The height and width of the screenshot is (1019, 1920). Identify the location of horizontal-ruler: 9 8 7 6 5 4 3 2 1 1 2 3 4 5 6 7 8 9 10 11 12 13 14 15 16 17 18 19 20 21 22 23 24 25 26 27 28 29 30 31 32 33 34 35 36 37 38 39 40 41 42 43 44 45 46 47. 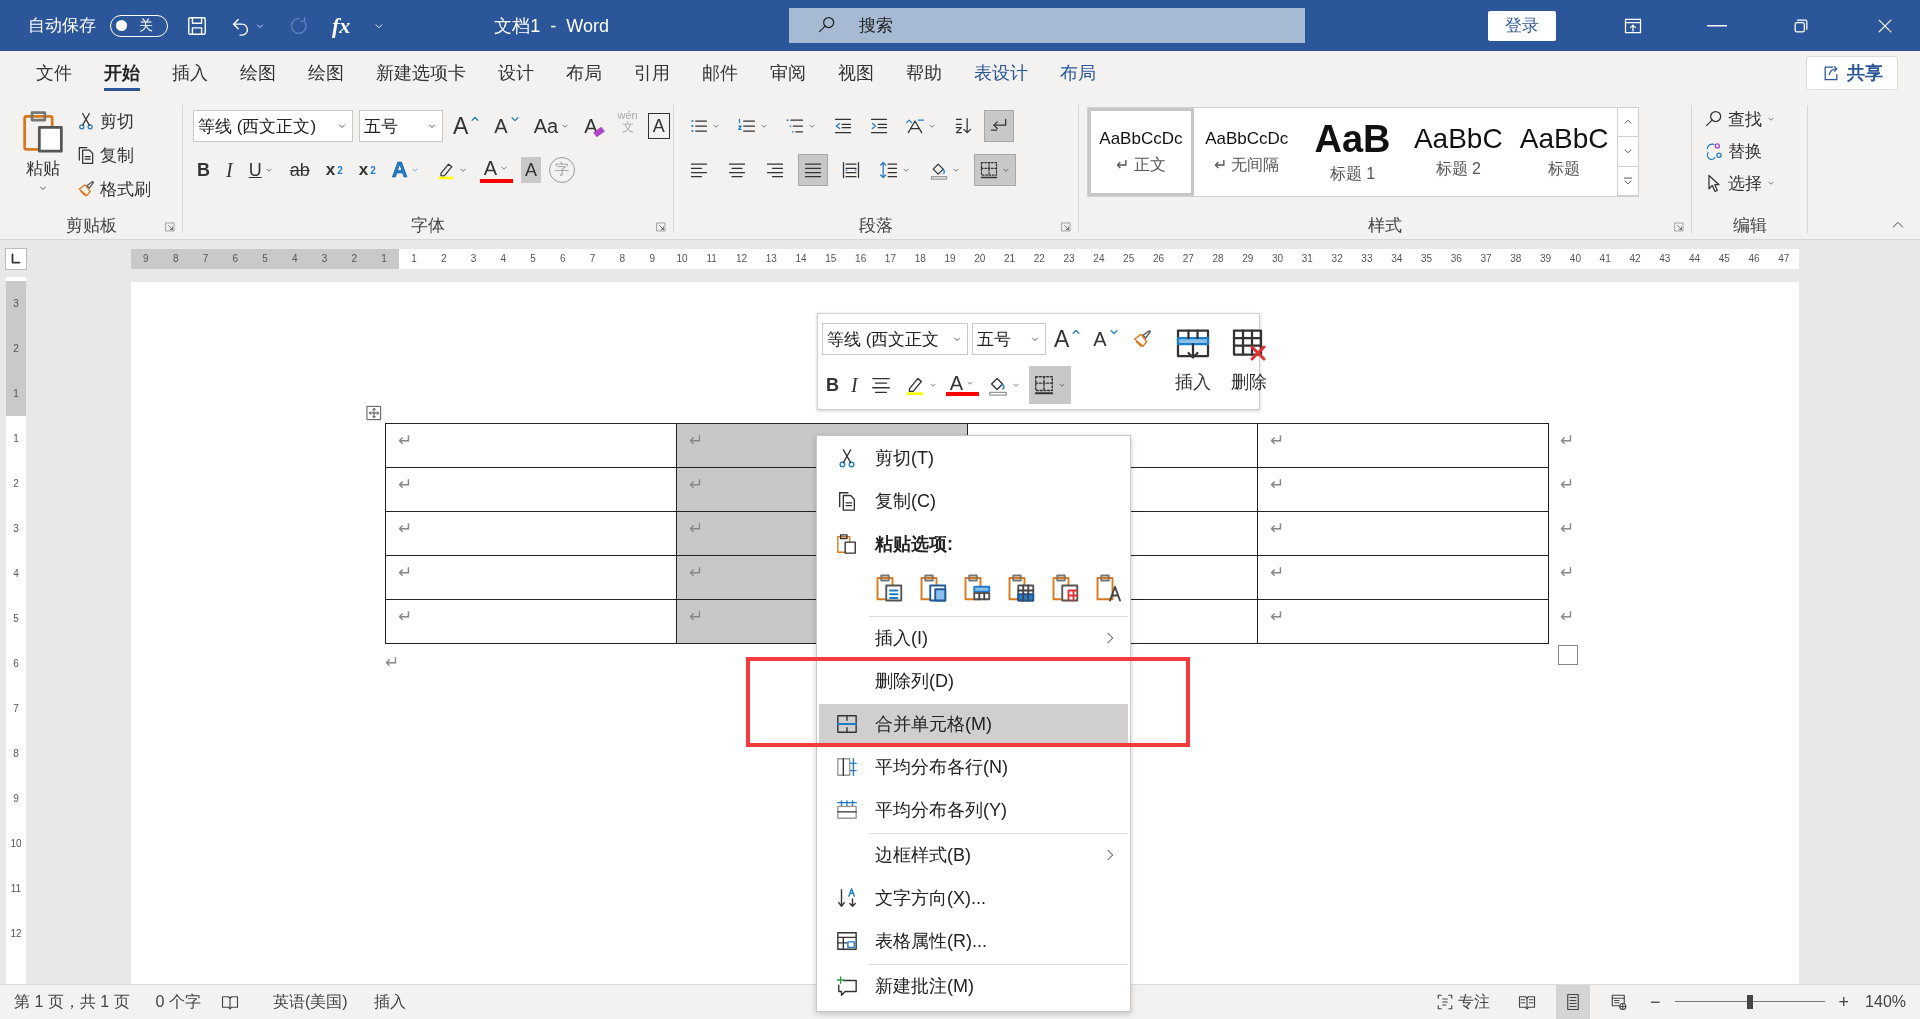
(965, 258).